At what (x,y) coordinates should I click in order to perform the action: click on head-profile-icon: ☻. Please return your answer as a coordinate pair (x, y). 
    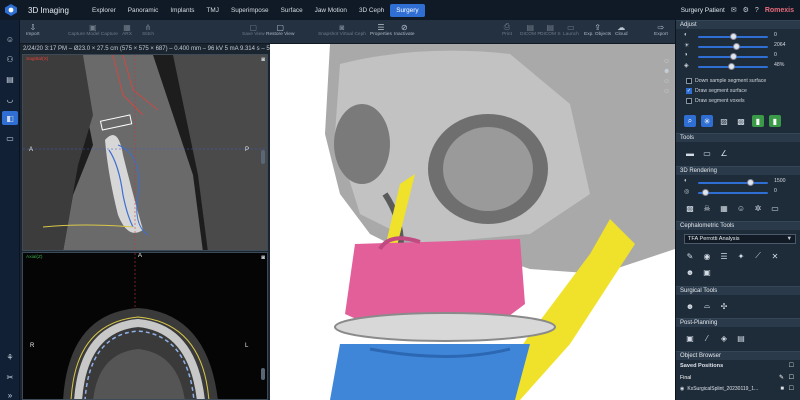
    Looking at the image, I should click on (690, 272).